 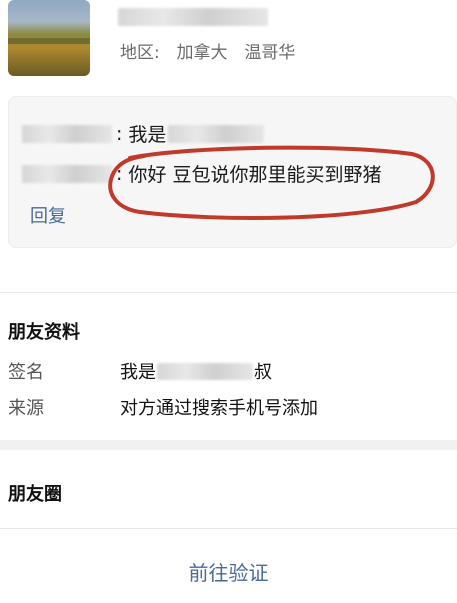 What do you see at coordinates (140, 53) in the screenshot?
I see `region-label: 地区:` at bounding box center [140, 53].